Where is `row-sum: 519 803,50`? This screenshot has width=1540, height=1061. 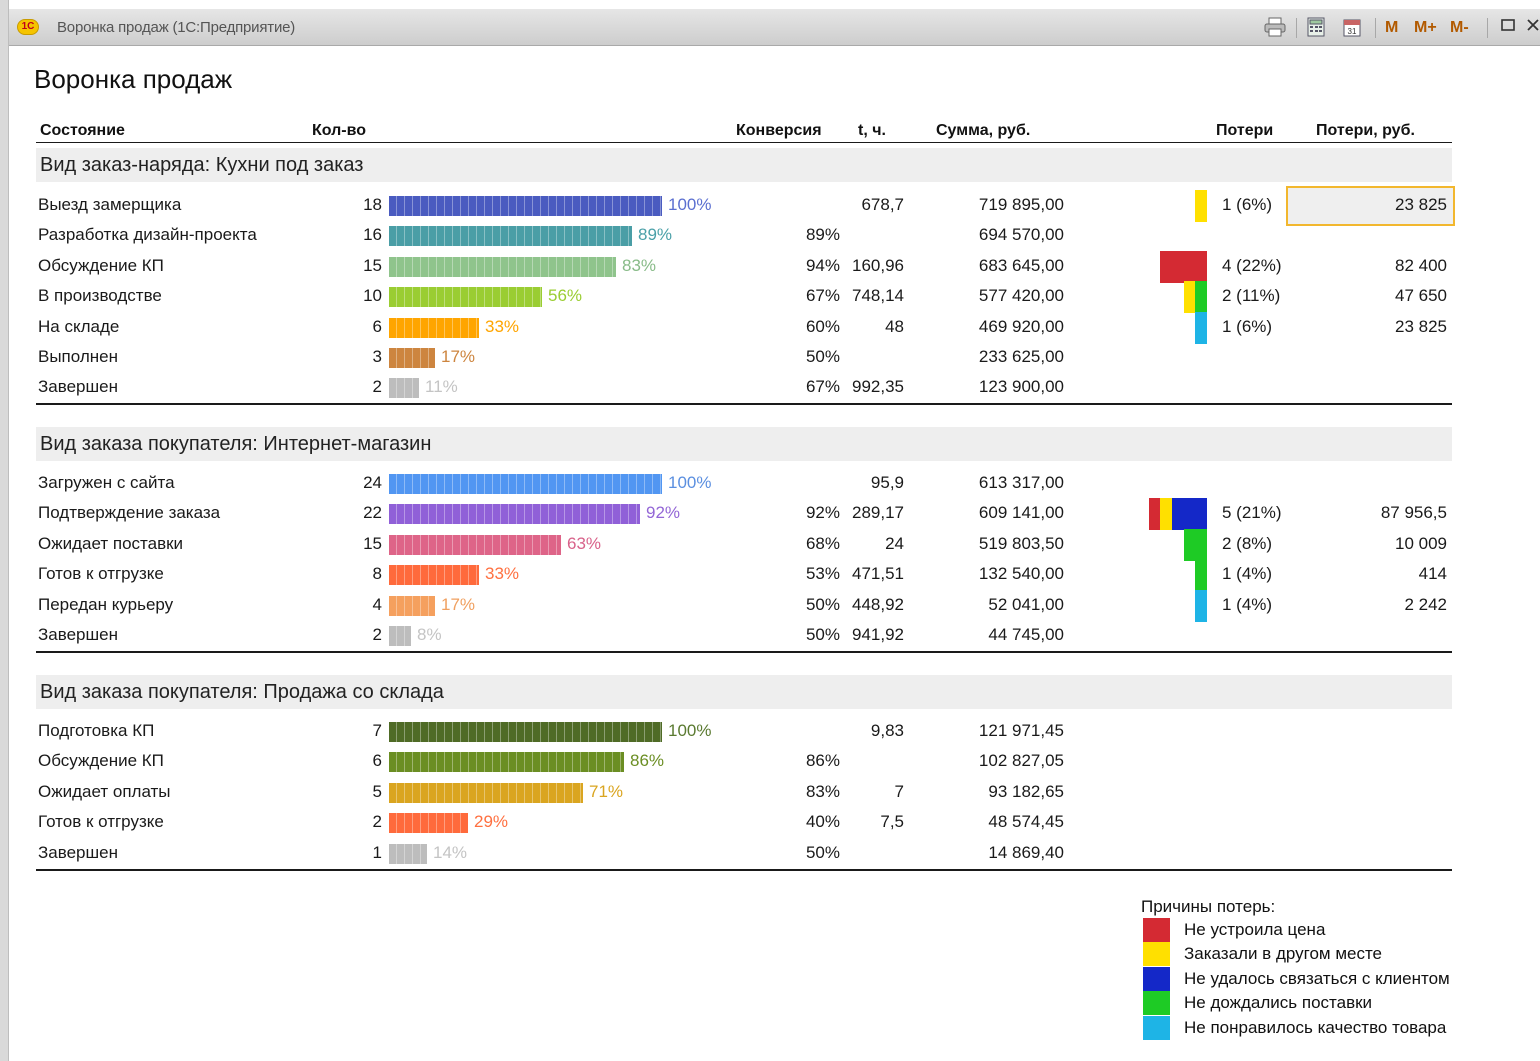 row-sum: 519 803,50 is located at coordinates (1021, 543).